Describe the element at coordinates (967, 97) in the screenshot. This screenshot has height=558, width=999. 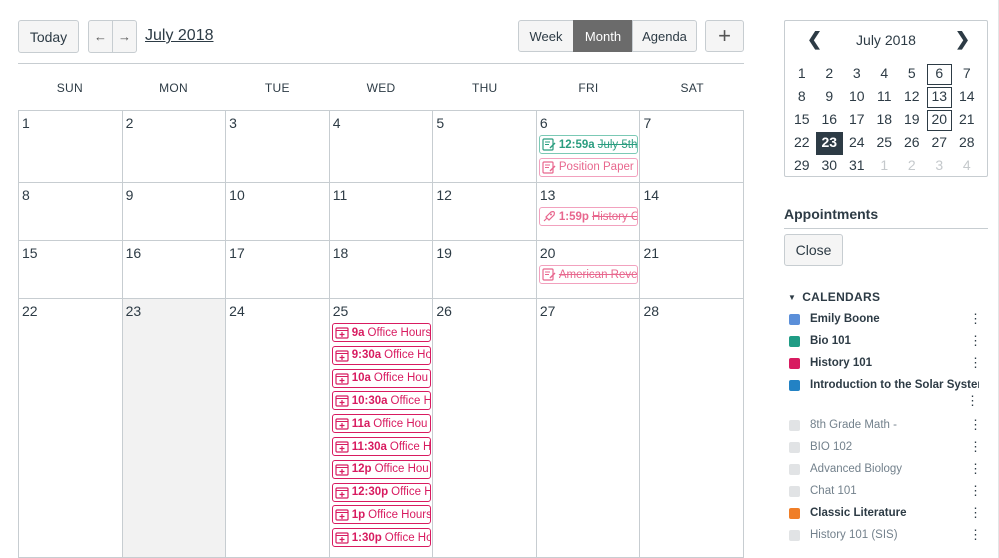
I see `mini-calendar-day: 14` at that location.